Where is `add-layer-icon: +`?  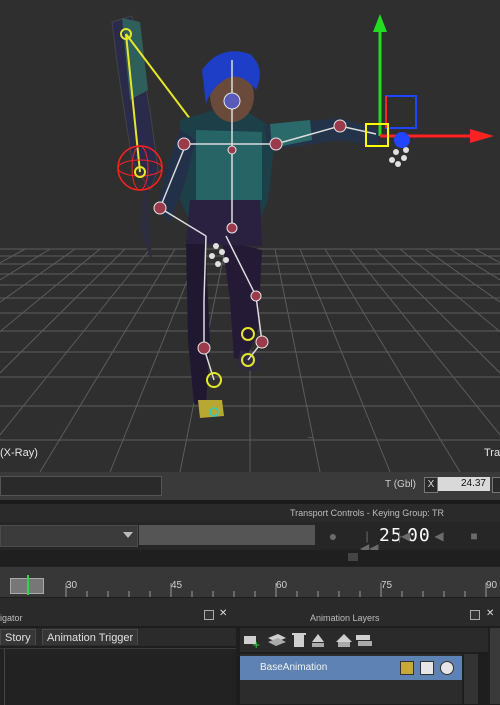 add-layer-icon: + is located at coordinates (252, 643).